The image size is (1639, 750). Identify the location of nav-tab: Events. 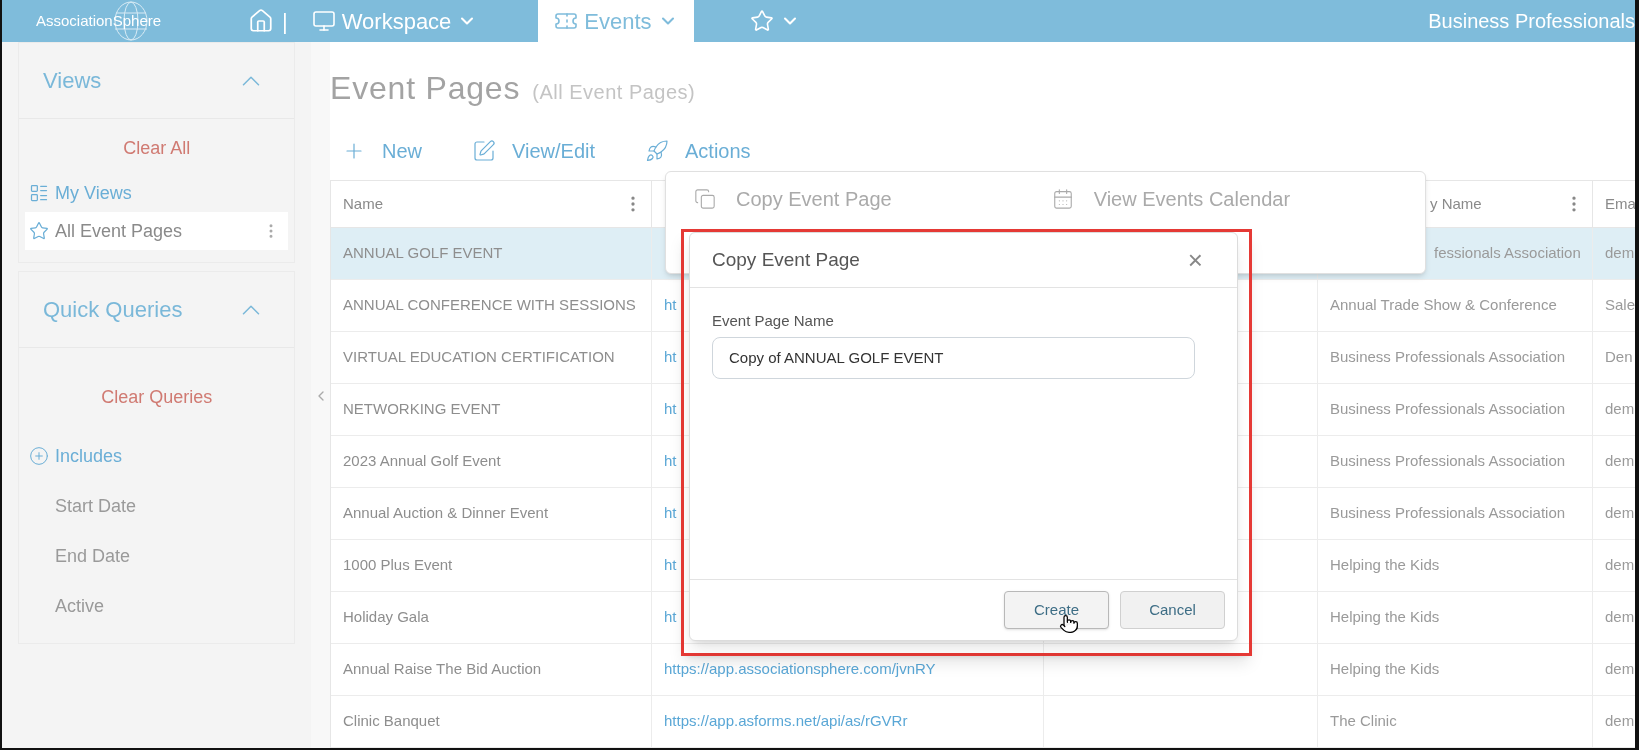
(616, 21).